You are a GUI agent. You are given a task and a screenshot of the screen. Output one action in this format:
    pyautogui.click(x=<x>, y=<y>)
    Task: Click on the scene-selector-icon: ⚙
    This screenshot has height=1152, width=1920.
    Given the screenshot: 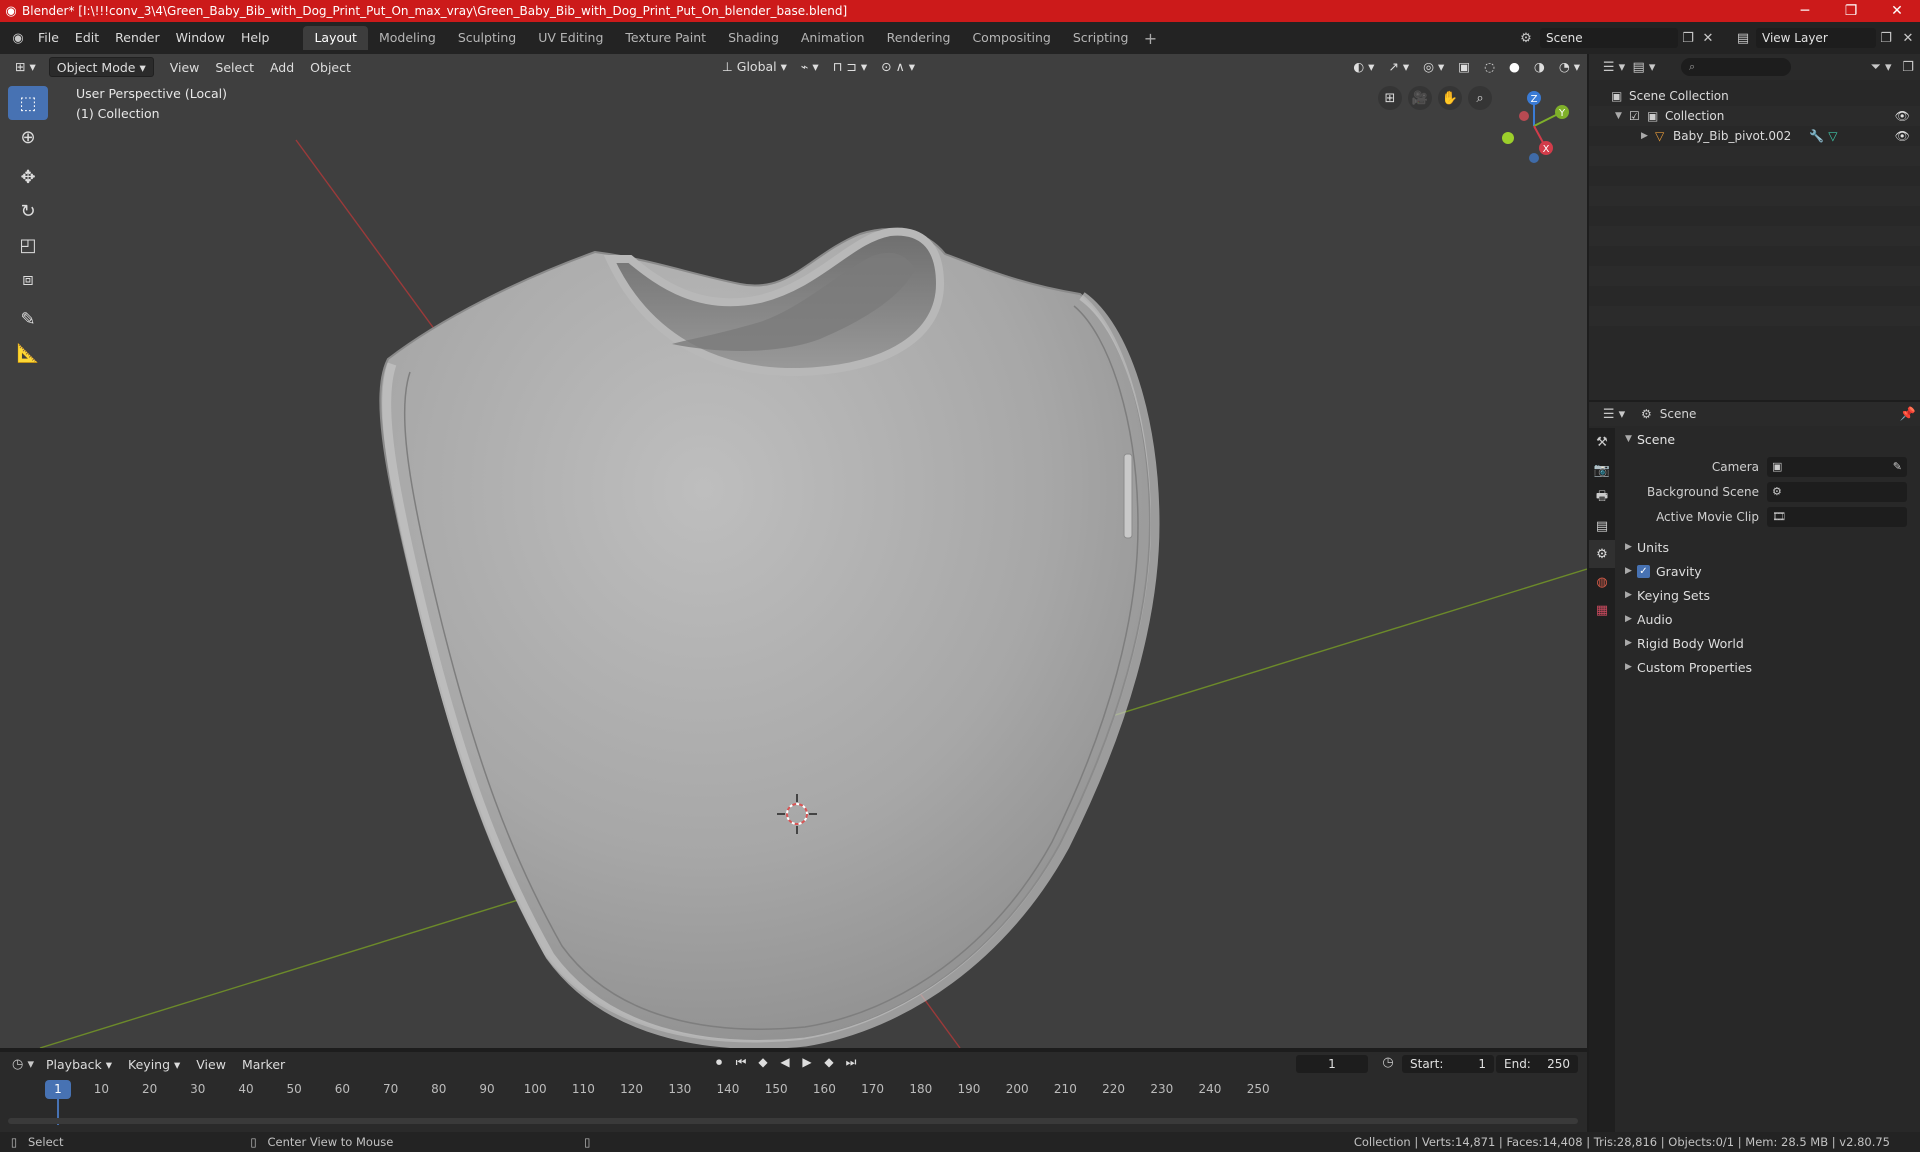 What is the action you would take?
    pyautogui.click(x=1526, y=38)
    